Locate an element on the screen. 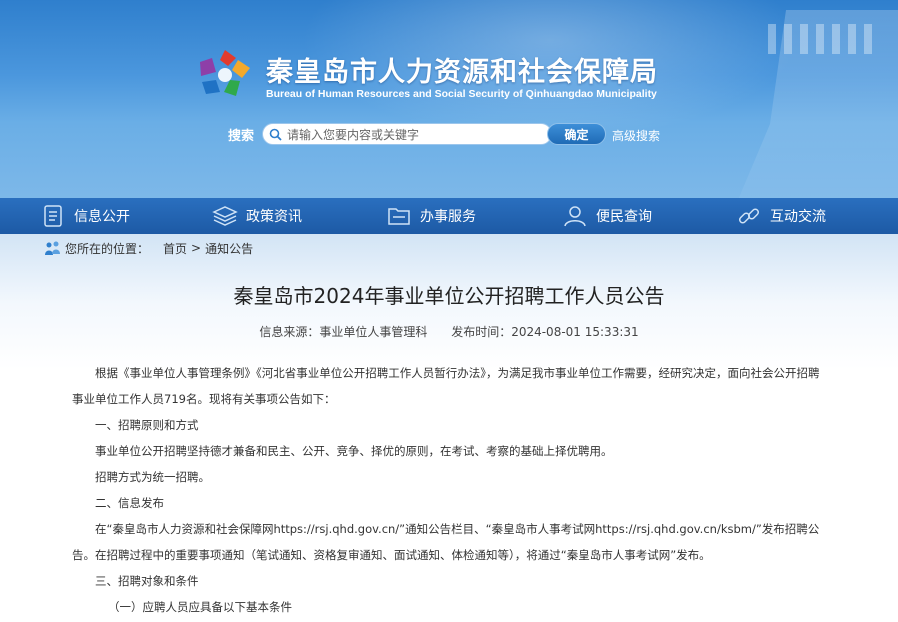 Image resolution: width=898 pixels, height=622 pixels. breadcrumb-prefix: 您所在的位置： is located at coordinates (107, 248).